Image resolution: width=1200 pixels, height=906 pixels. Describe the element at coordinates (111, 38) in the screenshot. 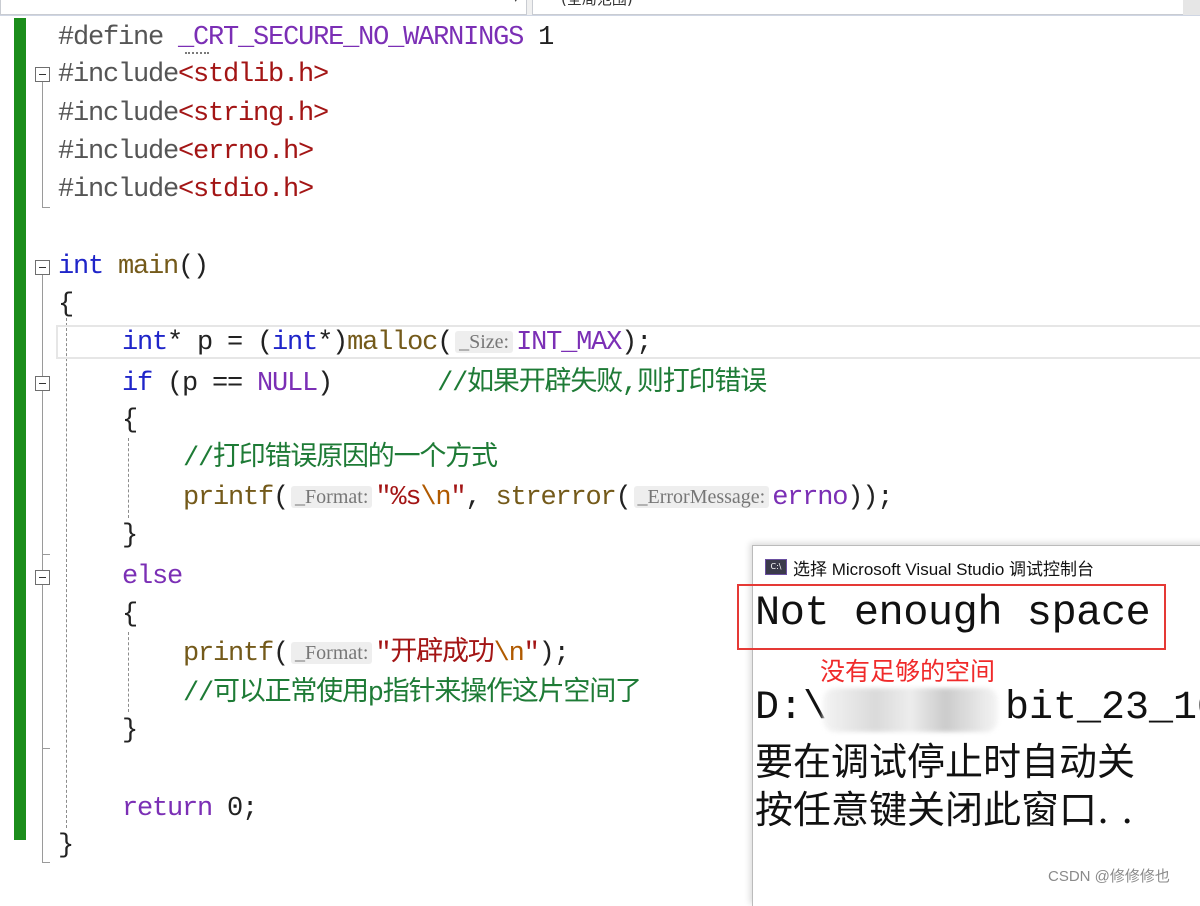

I see `preprocessor-directive: #define` at that location.